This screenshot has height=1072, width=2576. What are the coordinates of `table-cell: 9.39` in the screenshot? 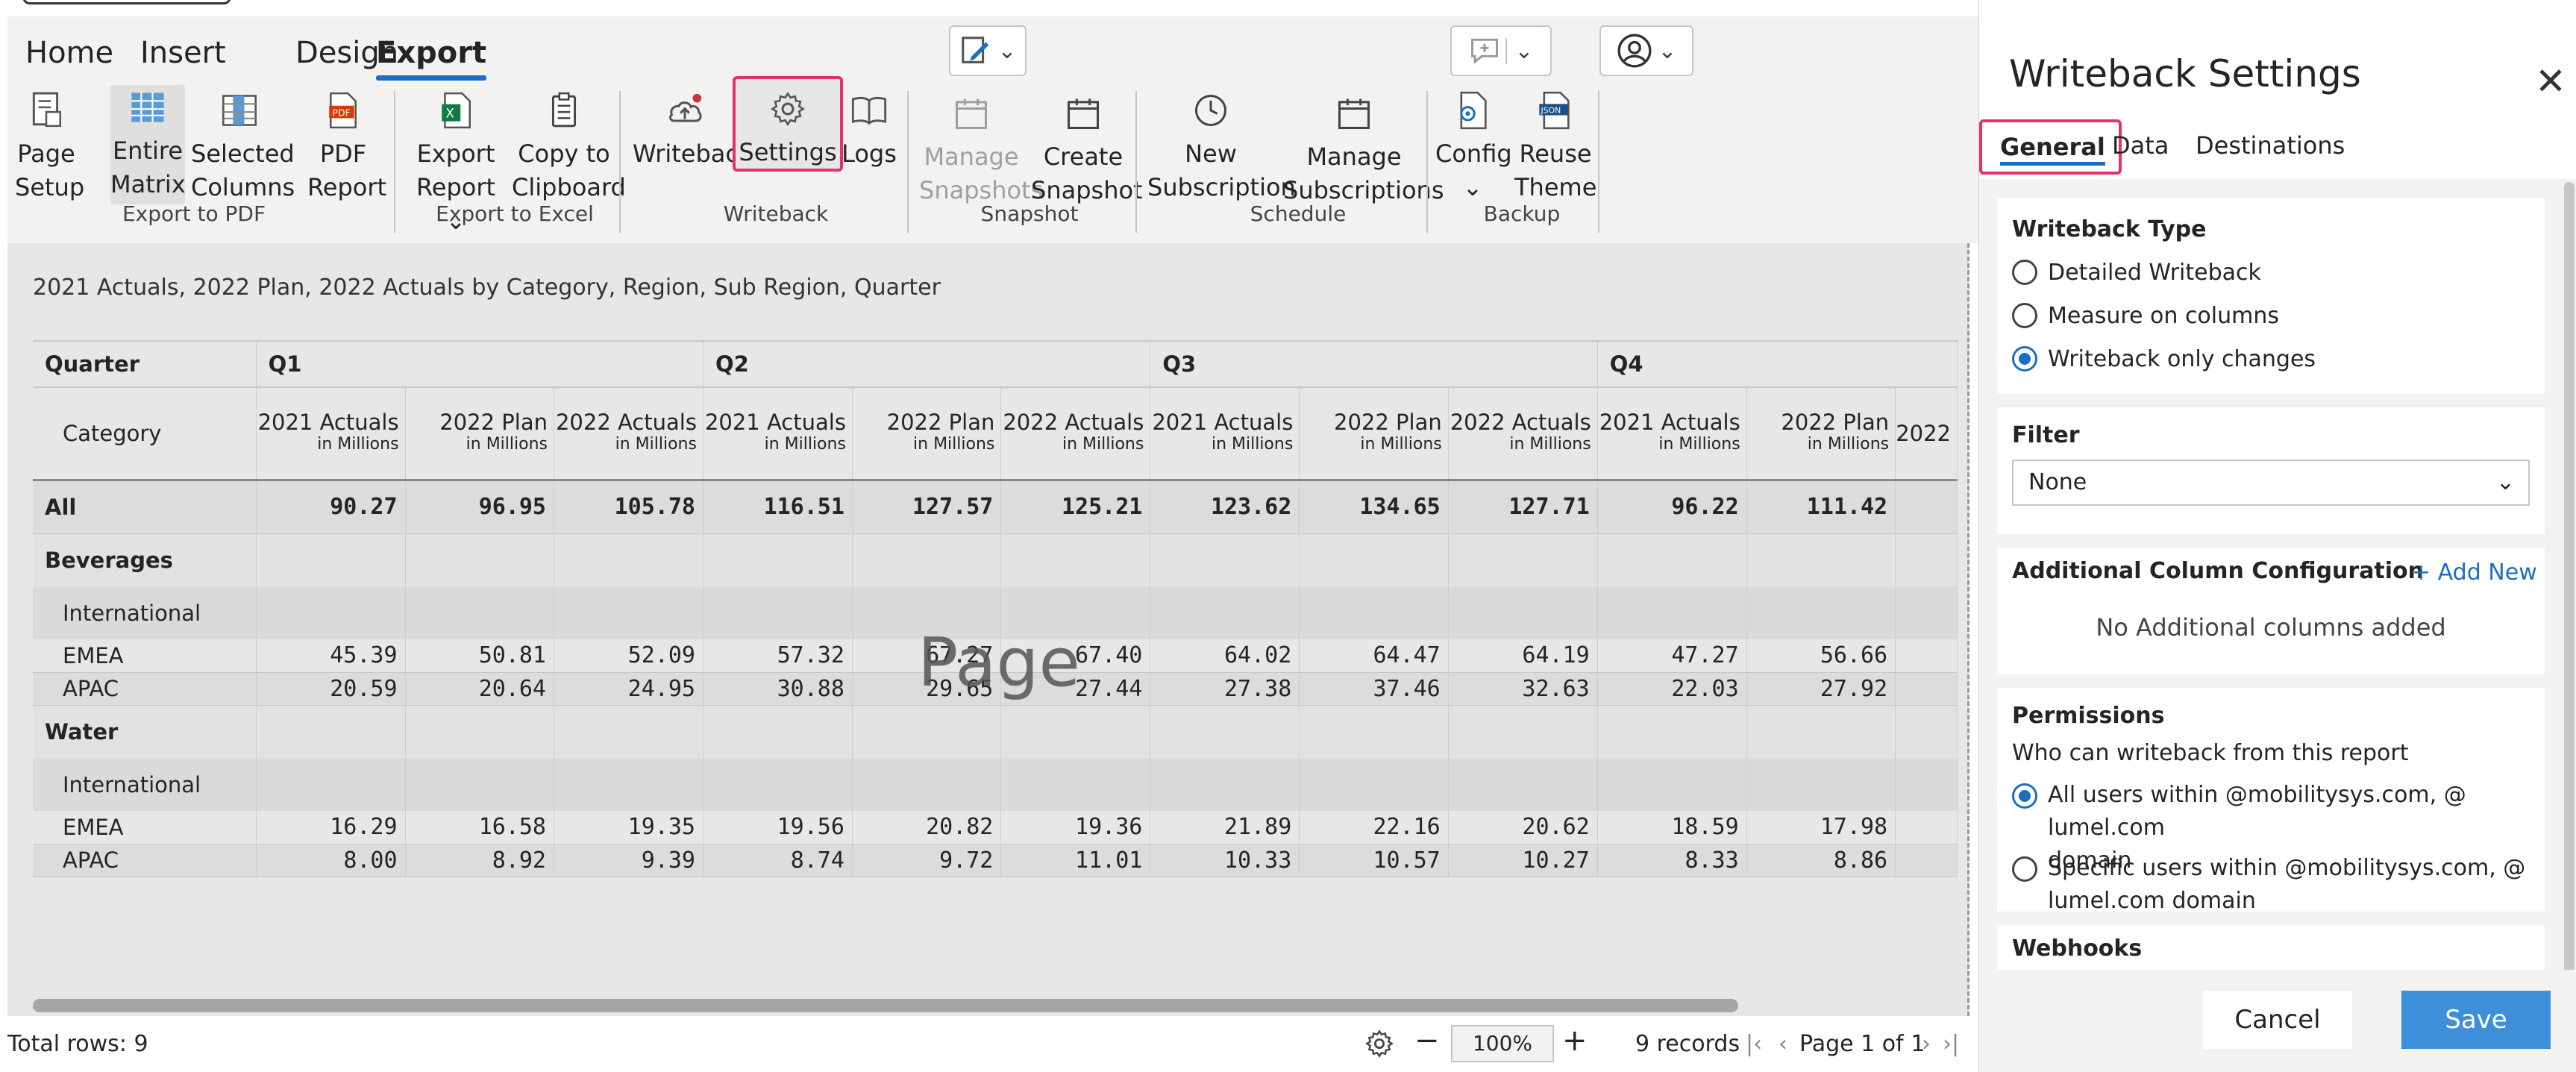 It's located at (628, 861).